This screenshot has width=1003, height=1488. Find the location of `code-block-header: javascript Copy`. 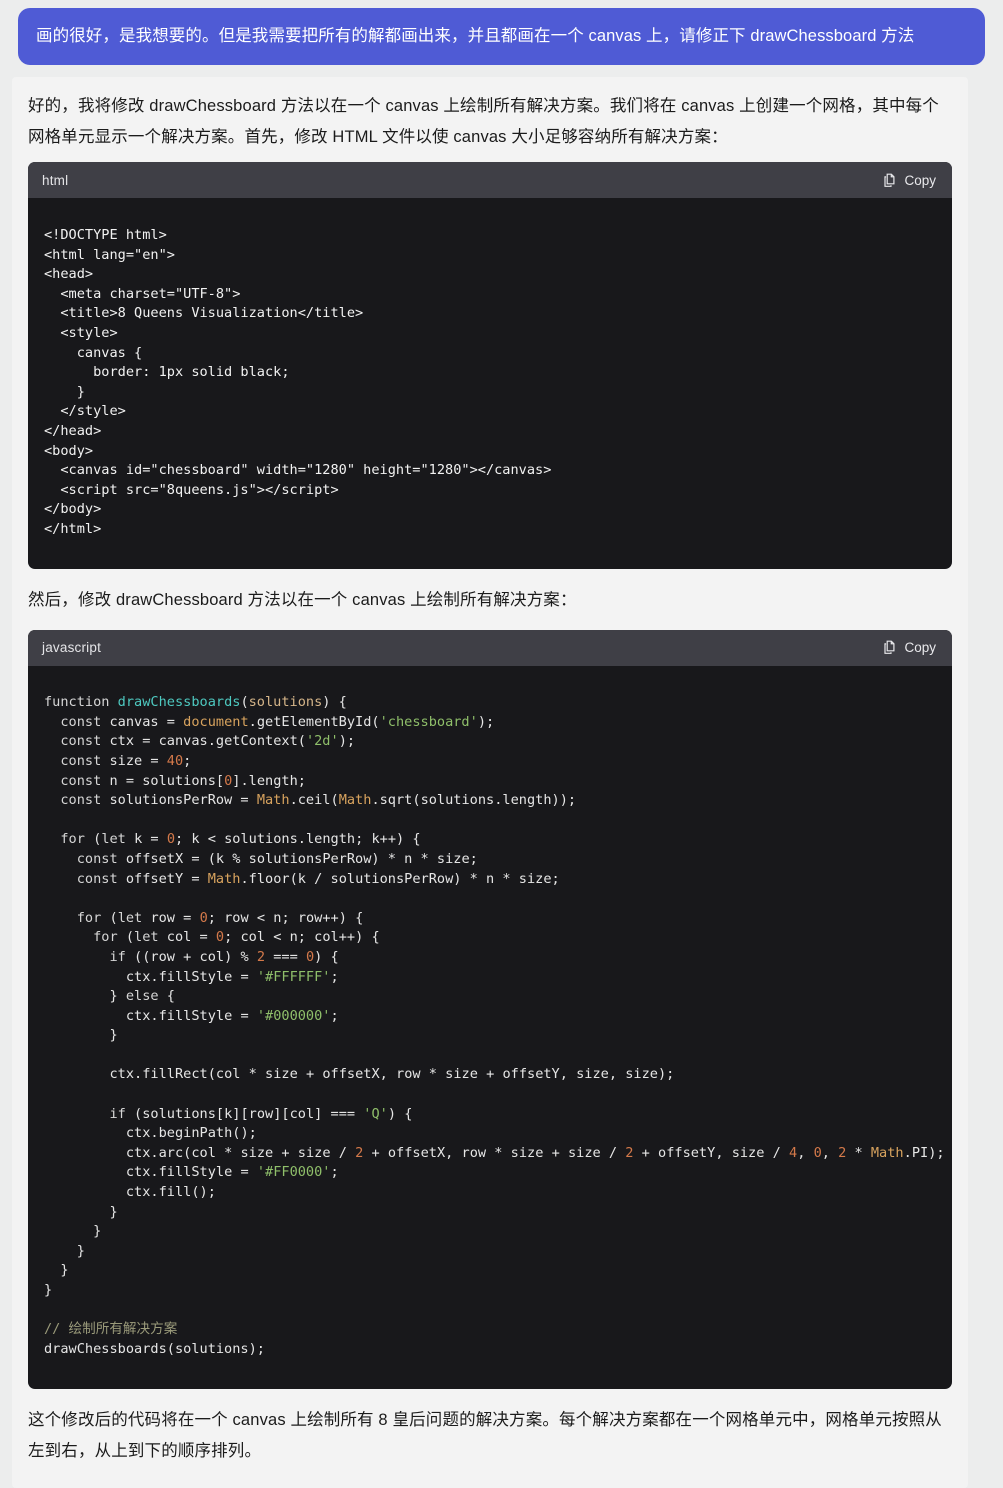

code-block-header: javascript Copy is located at coordinates (490, 647).